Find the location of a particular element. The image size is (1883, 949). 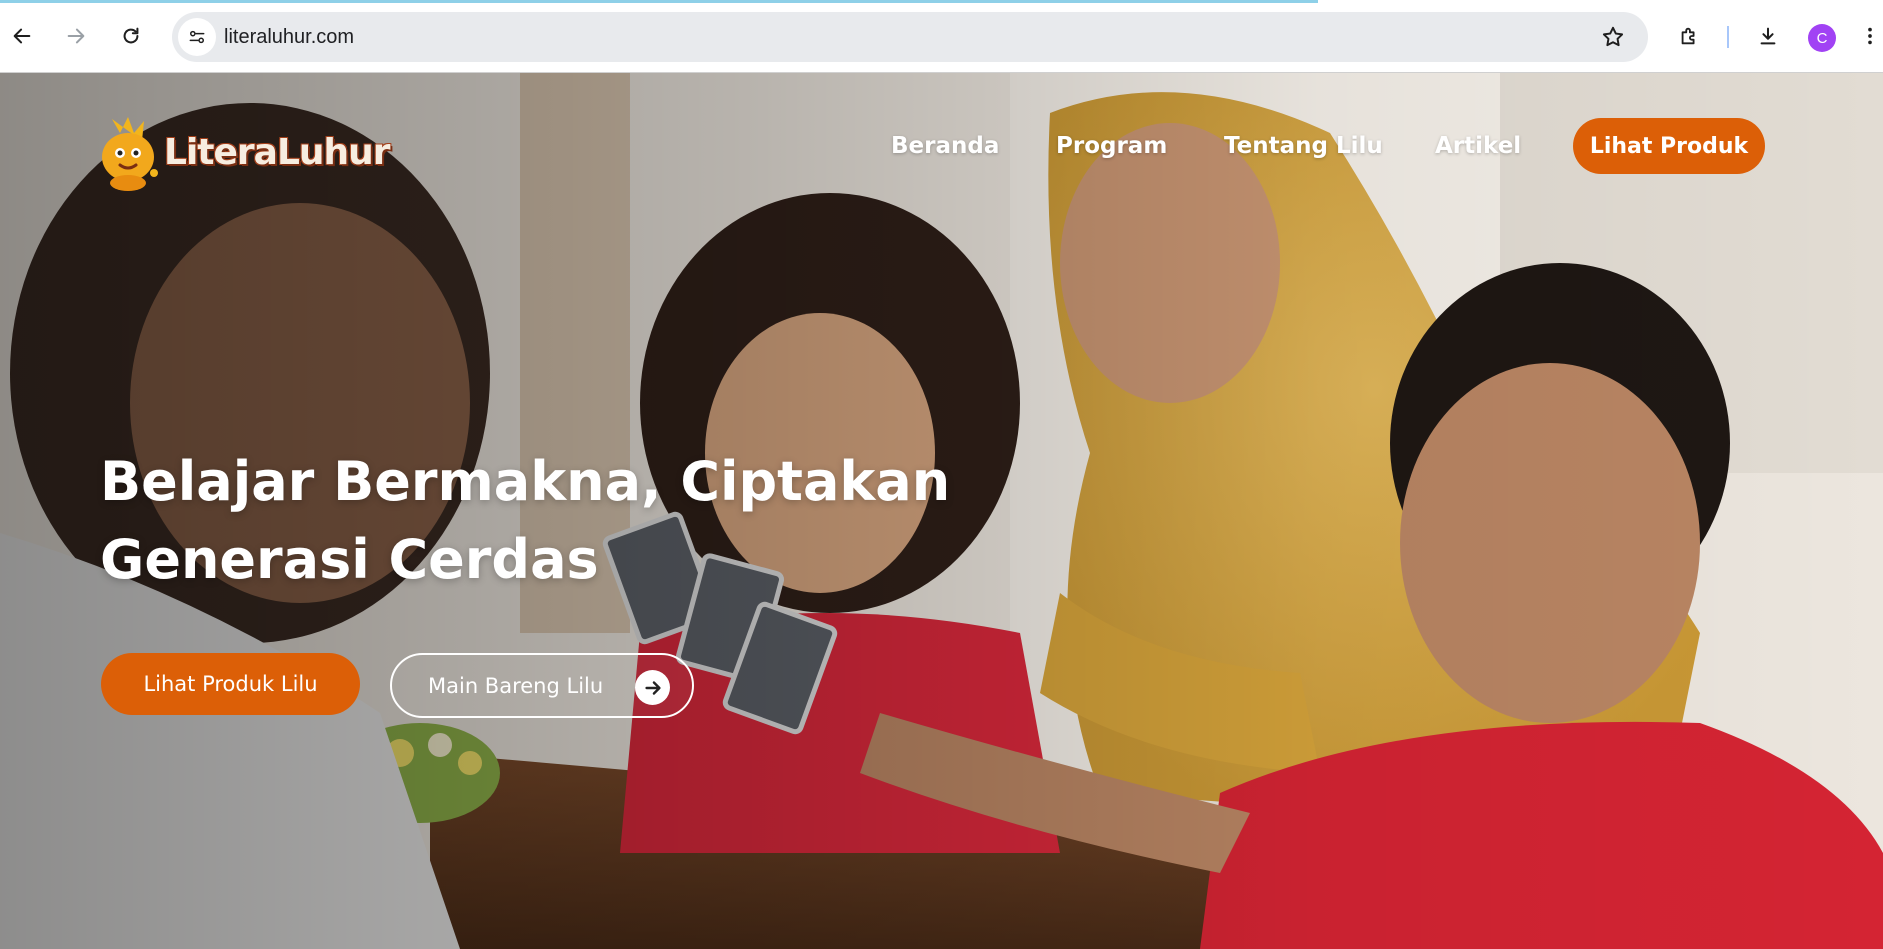

arrow-right-icon is located at coordinates (652, 687).